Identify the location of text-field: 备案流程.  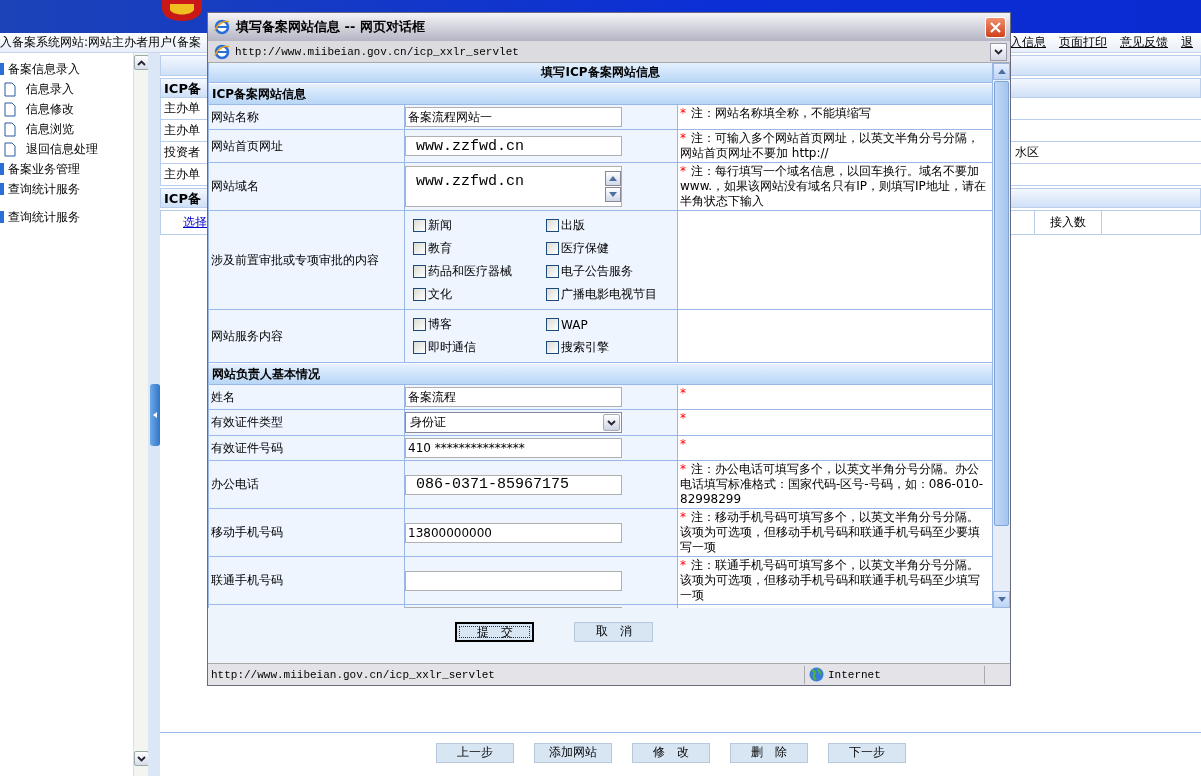
(513, 397).